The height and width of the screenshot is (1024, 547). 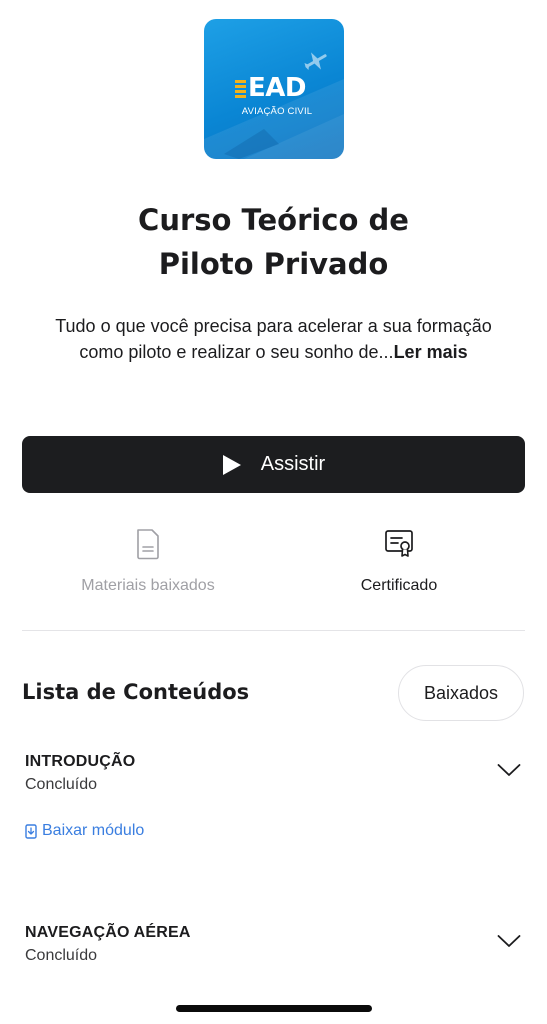 I want to click on module-introducao: INTRODUÇÃO Concluído, so click(x=275, y=773).